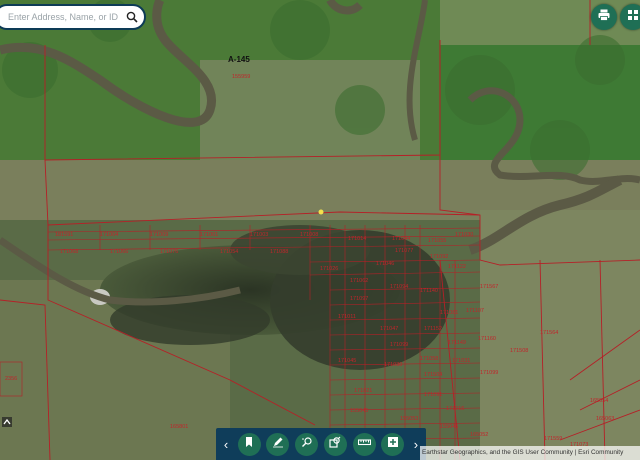 The height and width of the screenshot is (460, 640). Describe the element at coordinates (309, 235) in the screenshot. I see `parcel-label: 171008` at that location.